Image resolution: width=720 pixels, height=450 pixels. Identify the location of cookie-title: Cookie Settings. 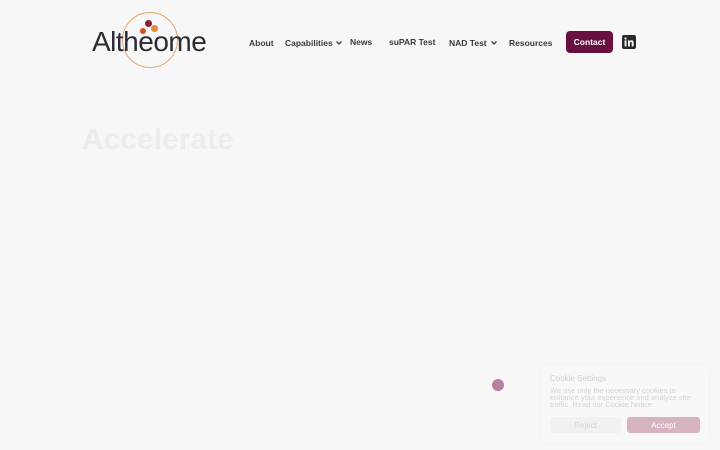
(578, 378).